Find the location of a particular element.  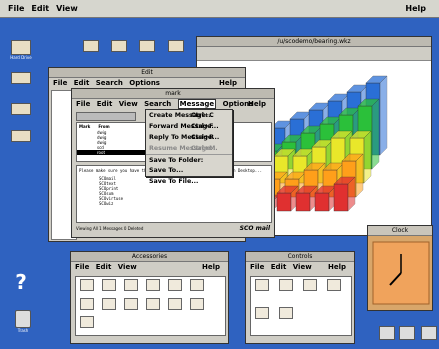

help-icon: ? is located at coordinates (21, 282).